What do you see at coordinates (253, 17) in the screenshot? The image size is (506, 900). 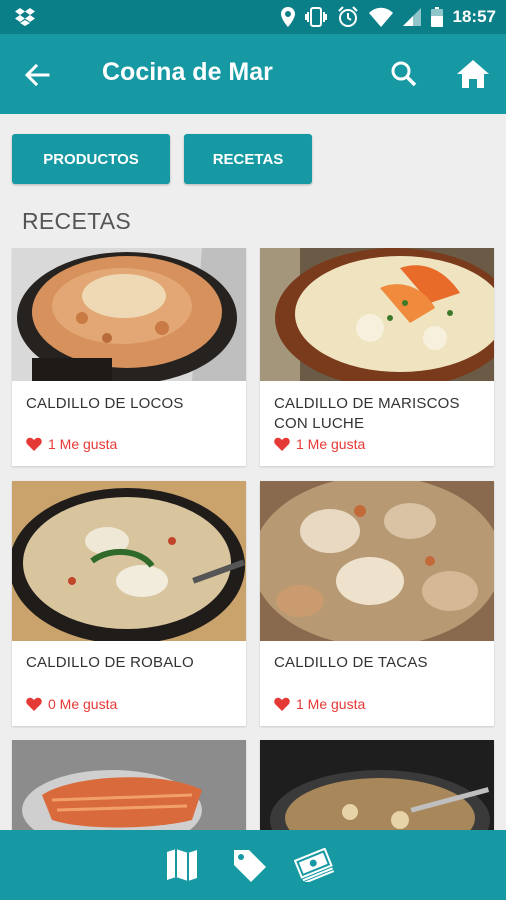 I see `status-bar: 18:57` at bounding box center [253, 17].